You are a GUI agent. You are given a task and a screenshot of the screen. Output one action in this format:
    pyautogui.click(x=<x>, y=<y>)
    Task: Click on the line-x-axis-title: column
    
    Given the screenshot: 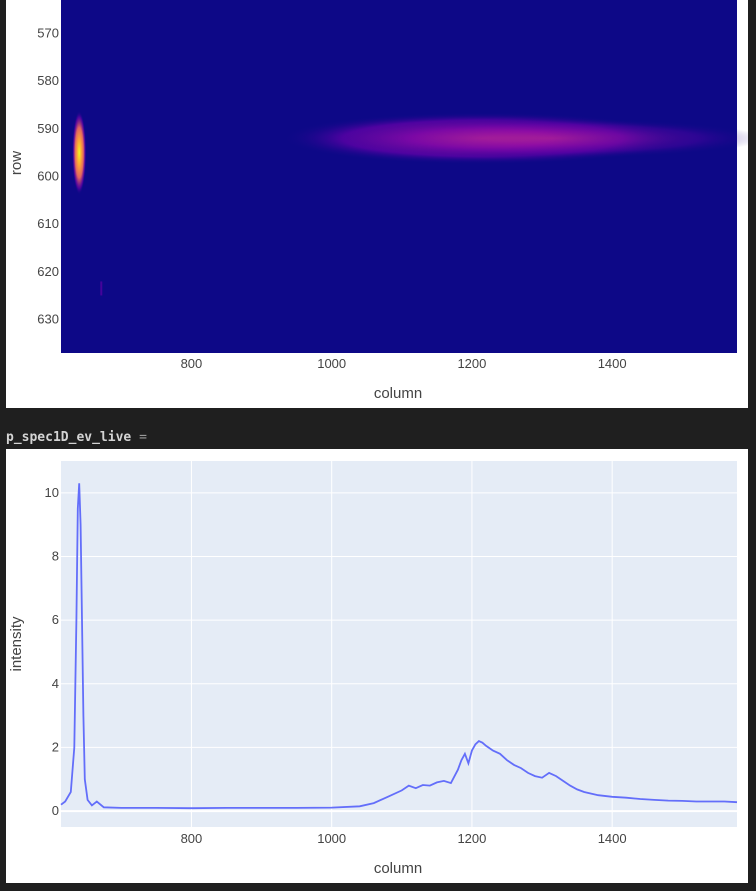 What is the action you would take?
    pyautogui.click(x=398, y=868)
    